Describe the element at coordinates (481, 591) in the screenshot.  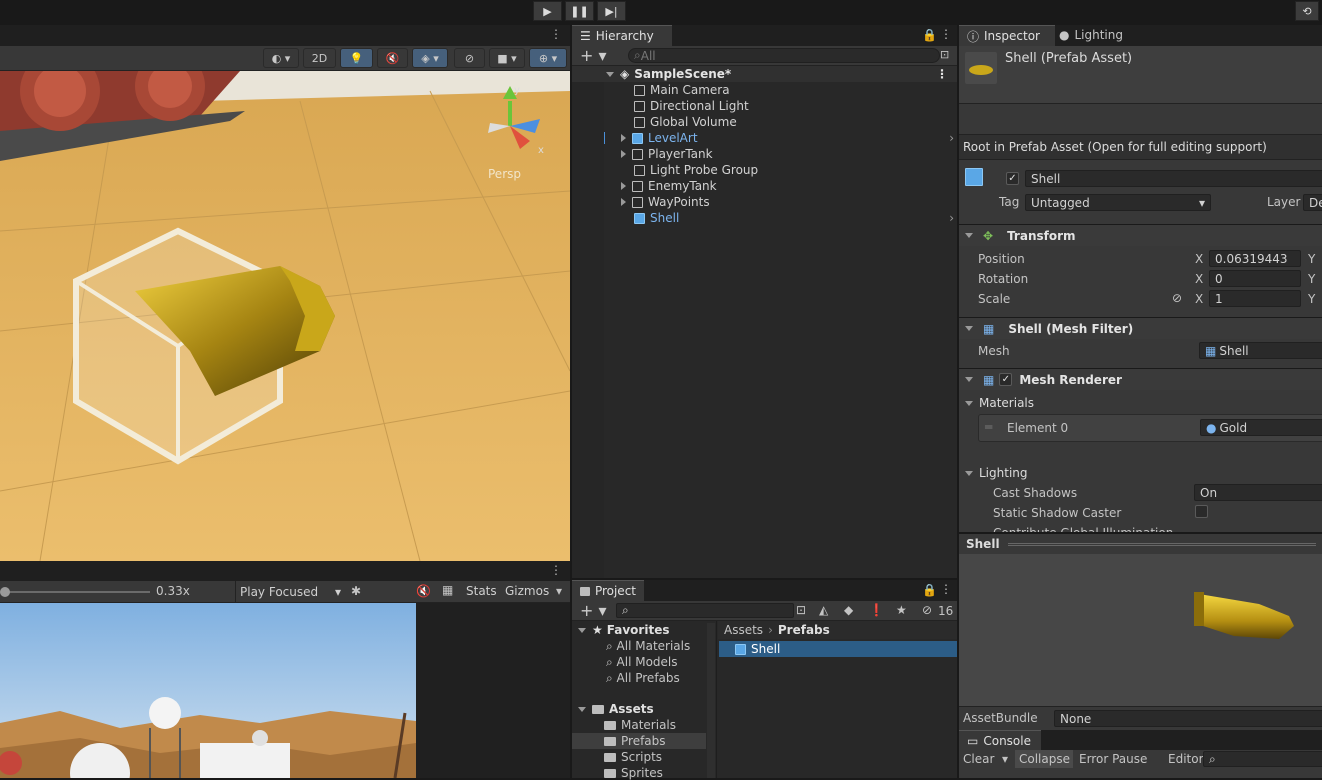
I see `stats-button: Stats` at that location.